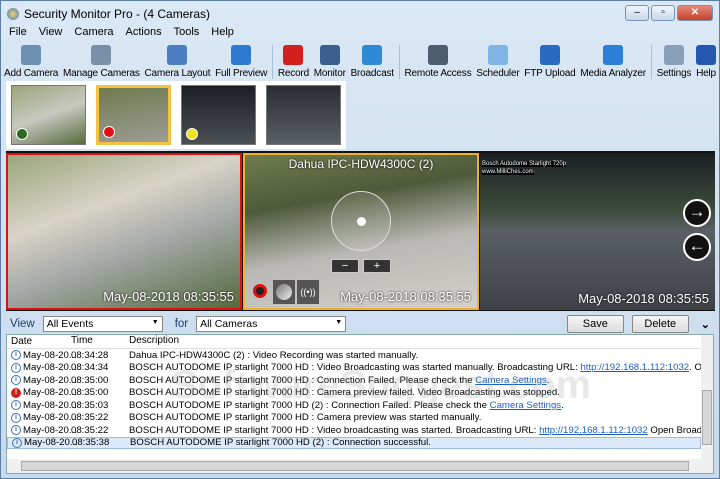  I want to click on broadcast-icon: ((•)), so click(308, 292).